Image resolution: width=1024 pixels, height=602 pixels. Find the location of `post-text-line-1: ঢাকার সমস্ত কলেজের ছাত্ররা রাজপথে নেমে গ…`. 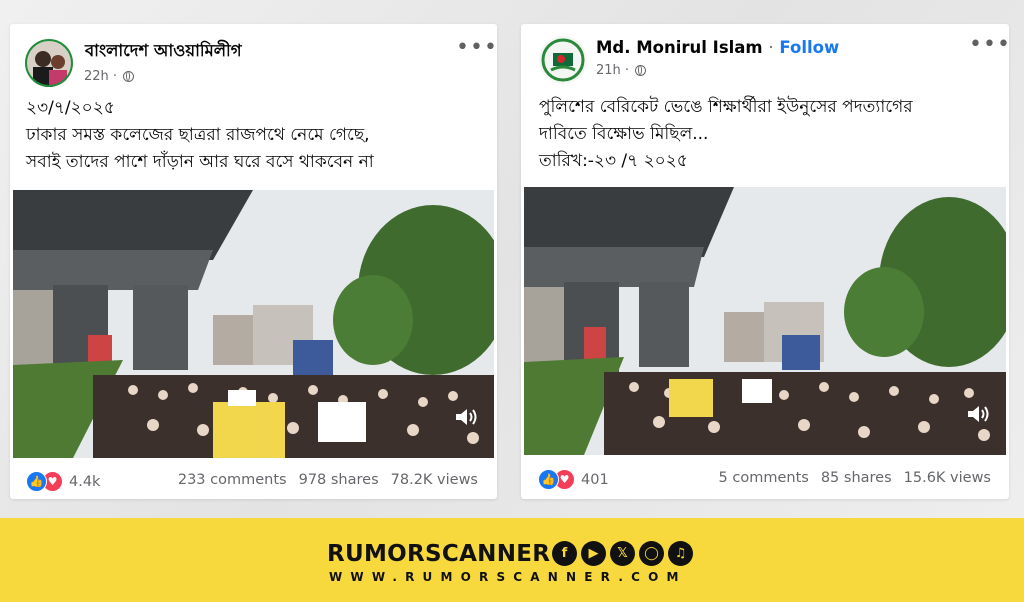

post-text-line-1: ঢাকার সমস্ত কলেজের ছাত্ররা রাজপথে নেমে গ… is located at coordinates (198, 135).